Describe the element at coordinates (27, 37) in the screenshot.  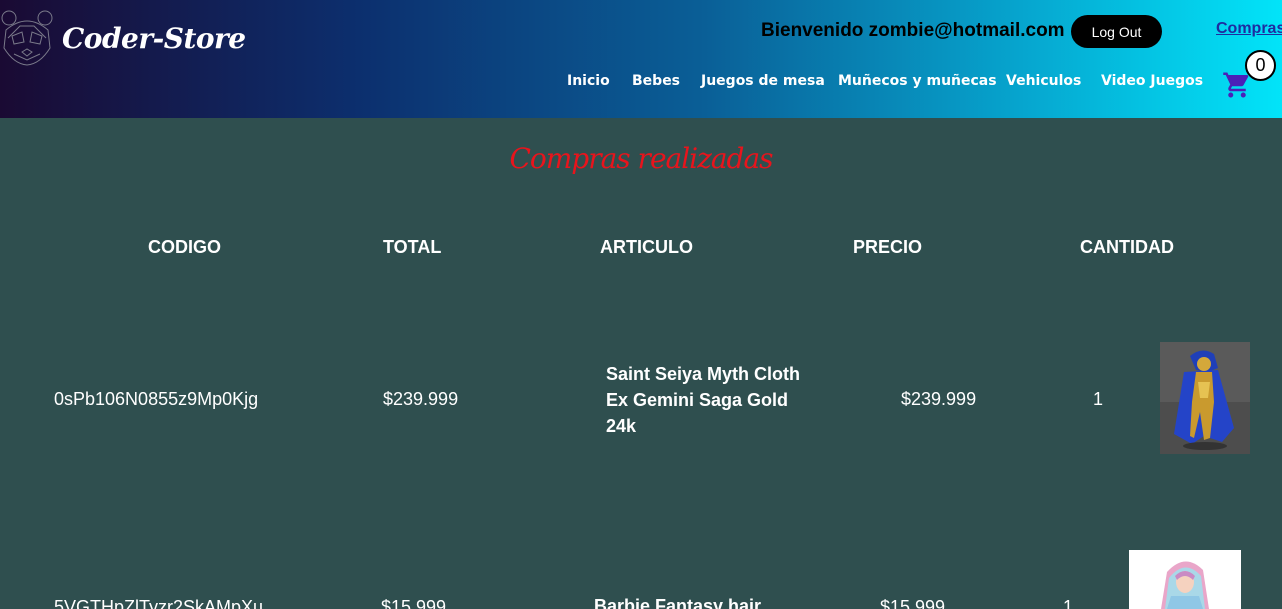
I see `panda-logo-icon` at that location.